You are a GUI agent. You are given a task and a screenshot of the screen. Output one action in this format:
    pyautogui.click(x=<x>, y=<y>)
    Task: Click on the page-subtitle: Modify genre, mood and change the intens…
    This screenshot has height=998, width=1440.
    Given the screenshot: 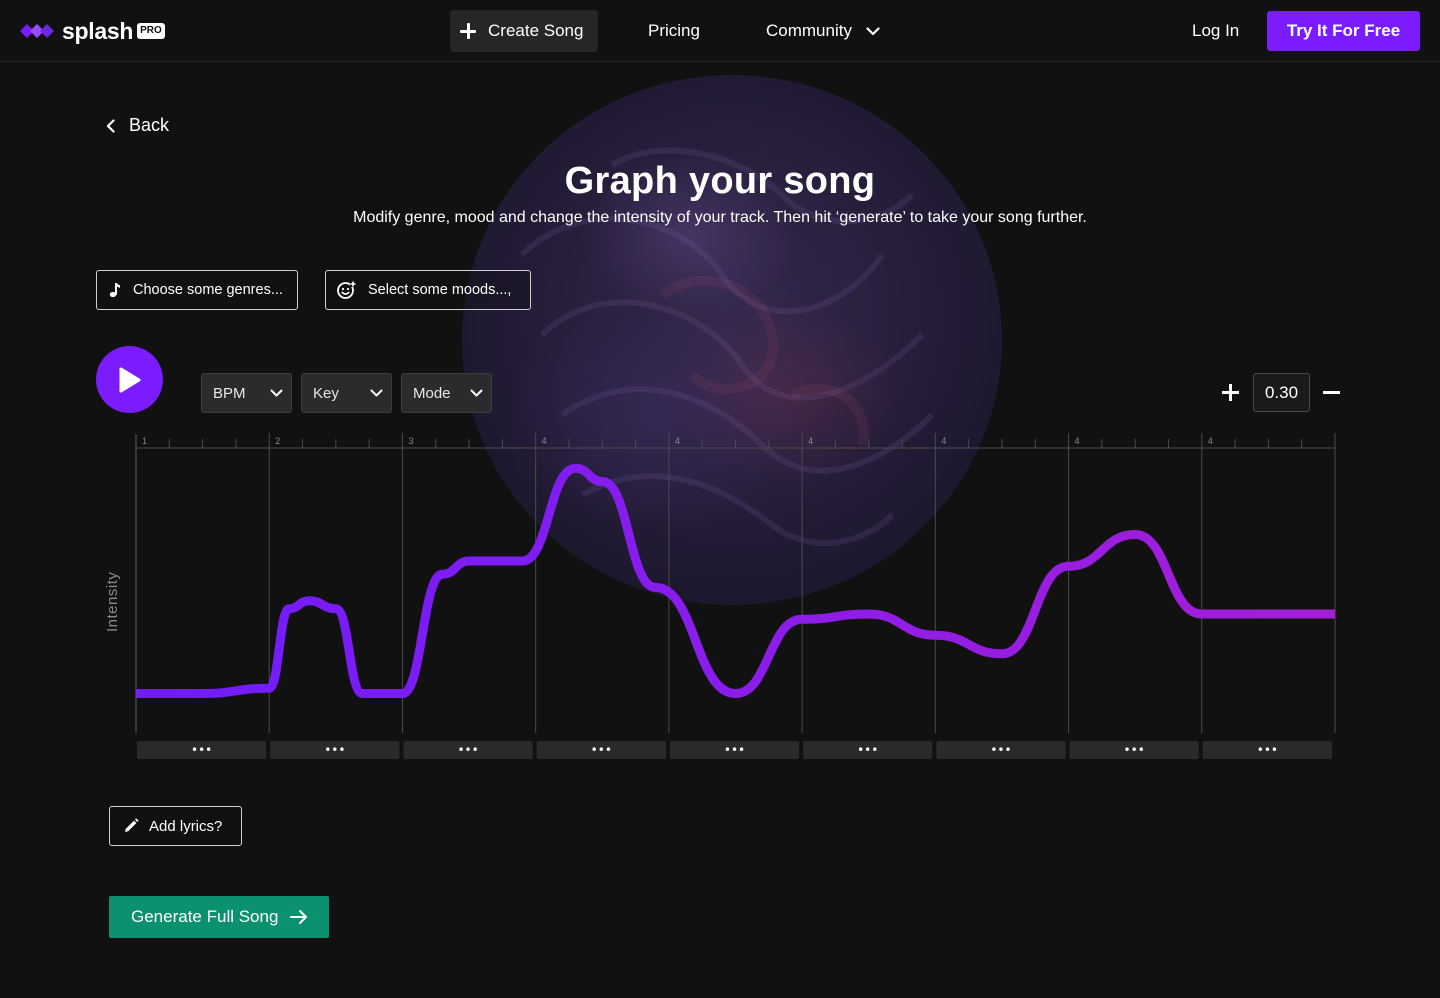 What is the action you would take?
    pyautogui.click(x=720, y=217)
    